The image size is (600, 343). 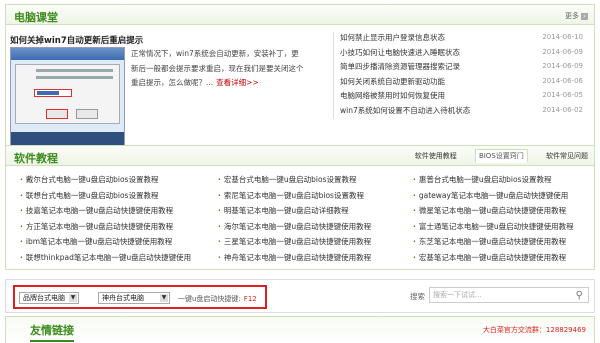 What do you see at coordinates (300, 329) in the screenshot?
I see `links-panel: 友情链接 大白菜官方交流群：128829469` at bounding box center [300, 329].